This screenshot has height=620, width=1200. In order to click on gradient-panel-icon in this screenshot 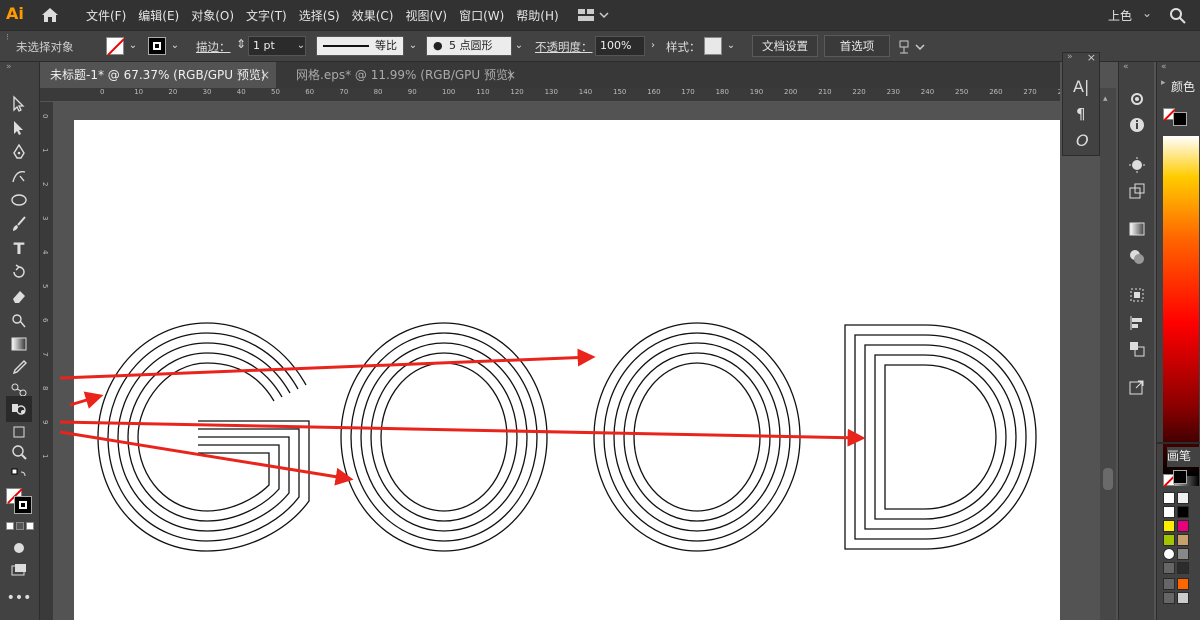, I will do `click(1137, 229)`.